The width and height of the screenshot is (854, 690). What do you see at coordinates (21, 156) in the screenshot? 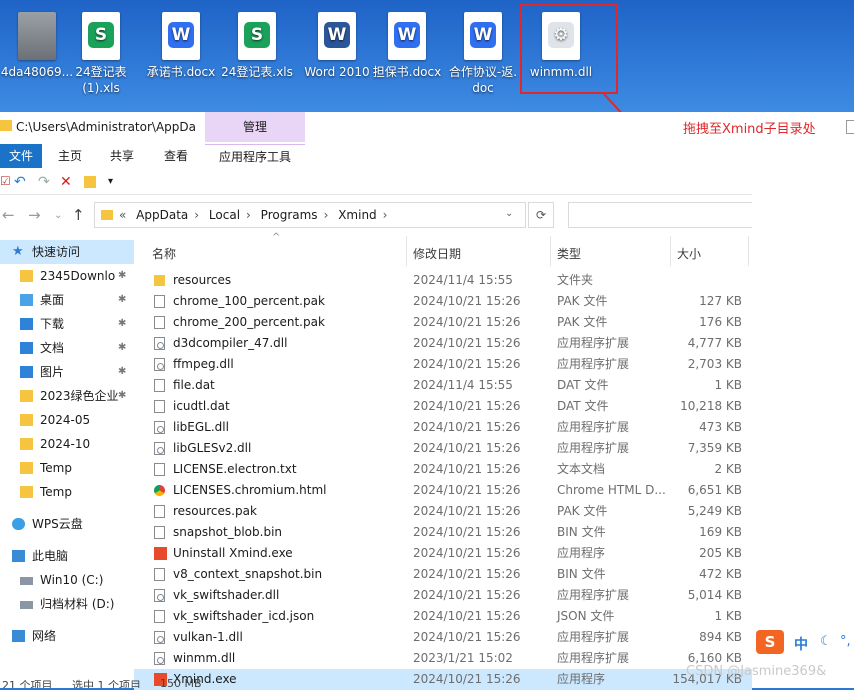
I see `tab-file: 文件` at bounding box center [21, 156].